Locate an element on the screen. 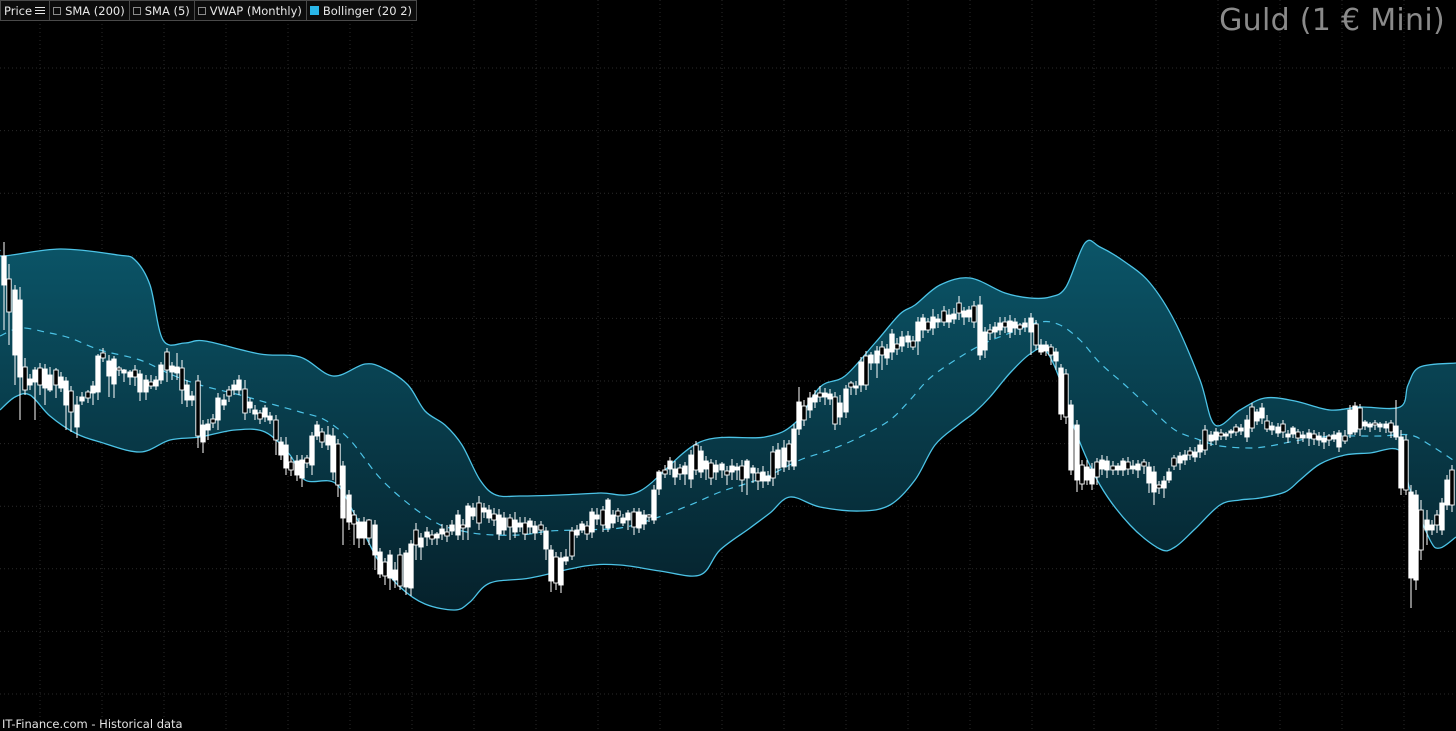  legend-vwap: VWAP (Monthly) is located at coordinates (251, 10).